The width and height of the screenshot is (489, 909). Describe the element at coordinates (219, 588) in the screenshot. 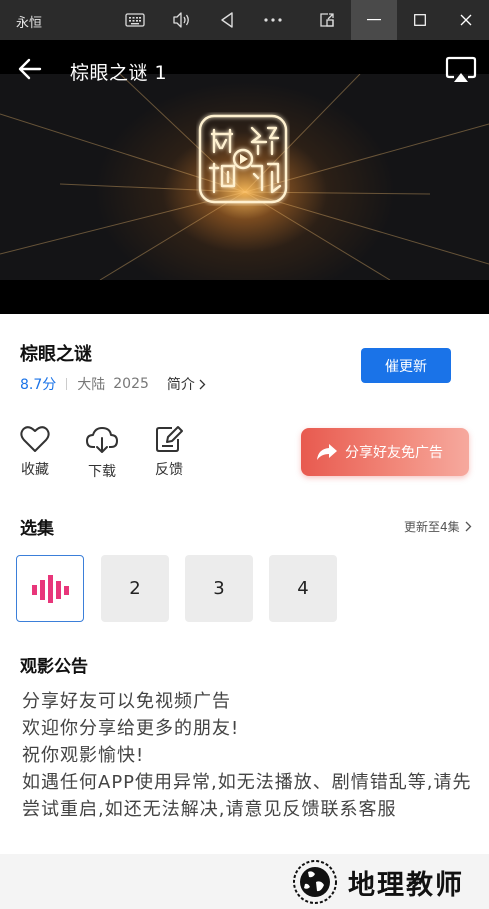

I see `episode-3: 3` at that location.